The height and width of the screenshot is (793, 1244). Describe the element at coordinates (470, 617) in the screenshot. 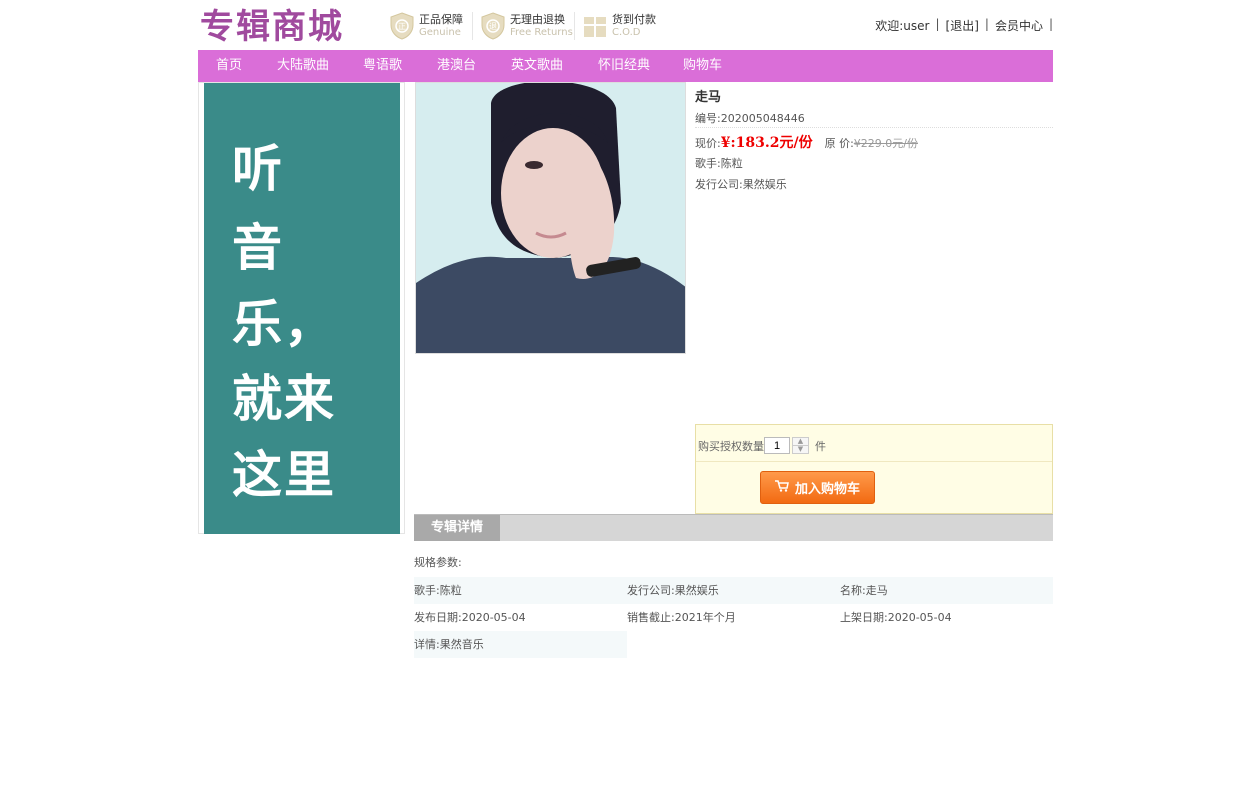

I see `spec-cell: 发布日期:2020-05-04` at that location.